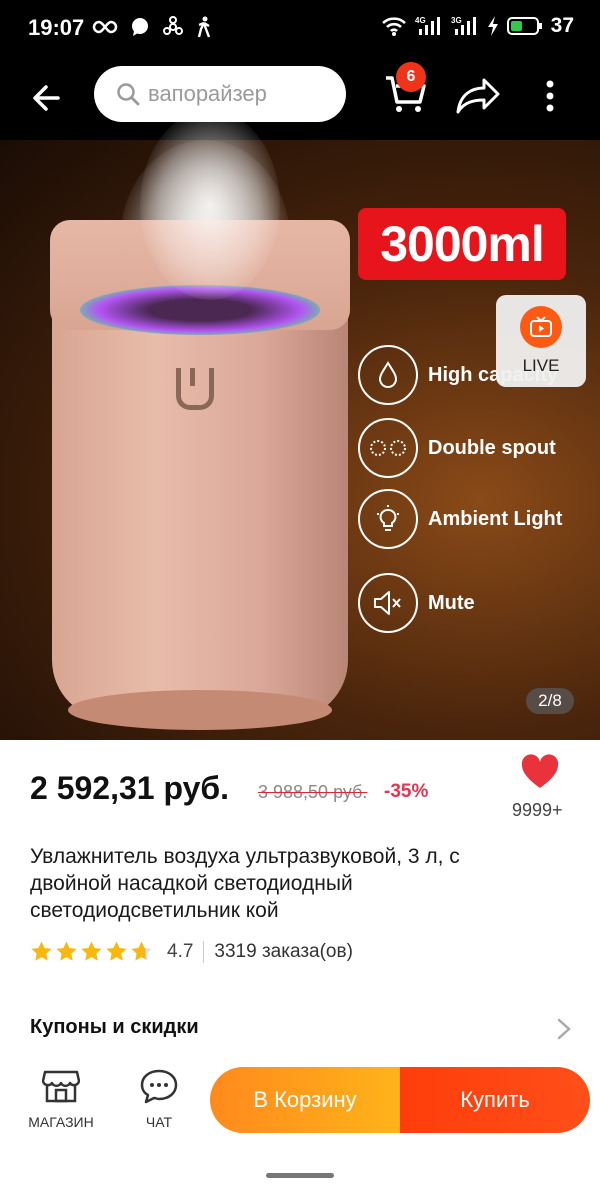 The width and height of the screenshot is (600, 1199). What do you see at coordinates (541, 327) in the screenshot?
I see `live-tv-icon` at bounding box center [541, 327].